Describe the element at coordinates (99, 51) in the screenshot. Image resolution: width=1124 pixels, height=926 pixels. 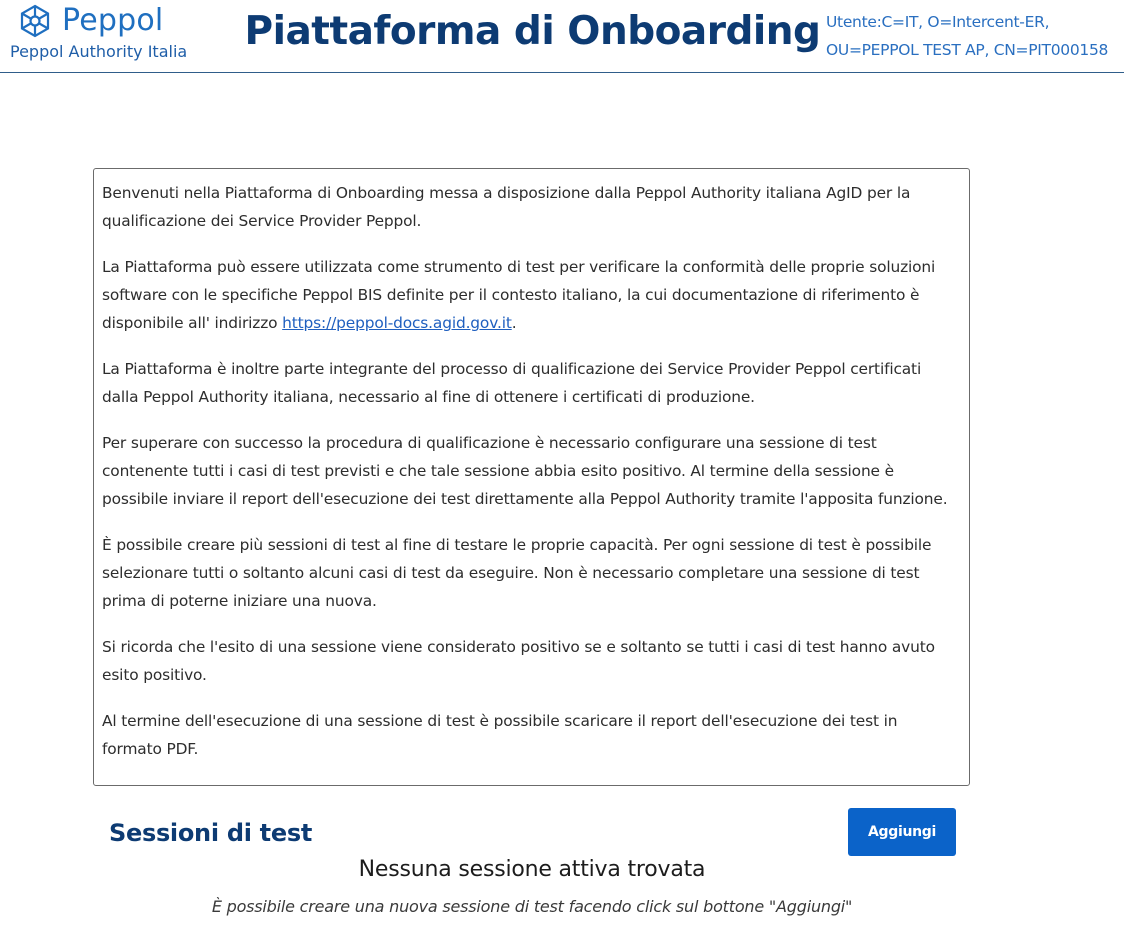
I see `logo-subtitle: Peppol Authority Italia` at that location.